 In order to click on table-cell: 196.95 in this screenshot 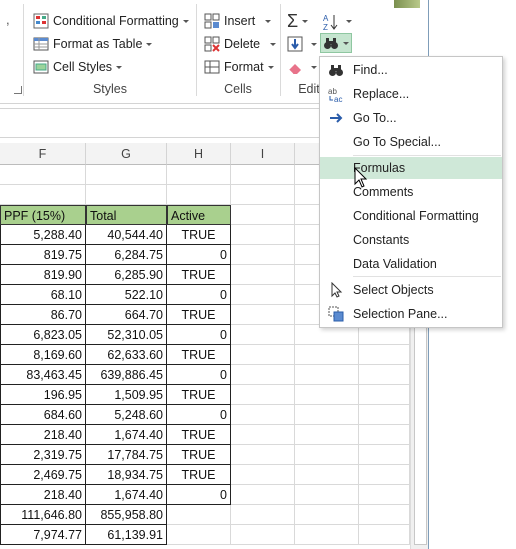, I will do `click(43, 395)`.